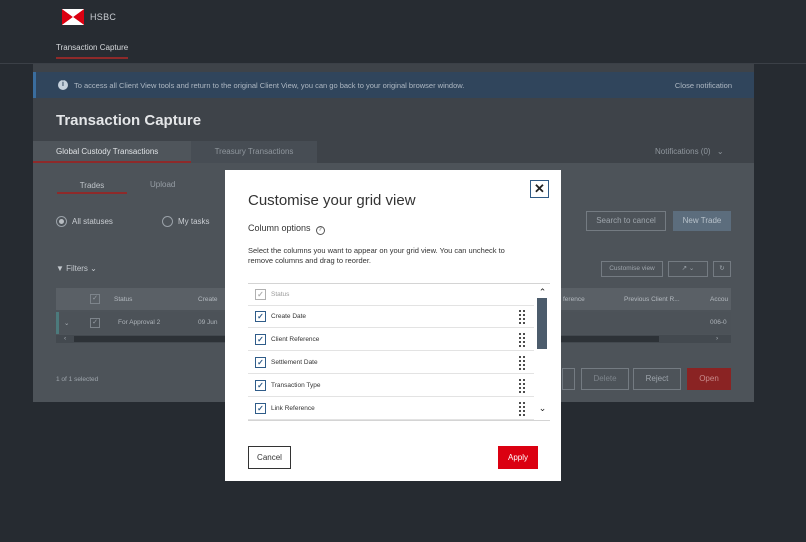 The width and height of the screenshot is (806, 542). What do you see at coordinates (269, 457) in the screenshot?
I see `cancel-button: Cancel` at bounding box center [269, 457].